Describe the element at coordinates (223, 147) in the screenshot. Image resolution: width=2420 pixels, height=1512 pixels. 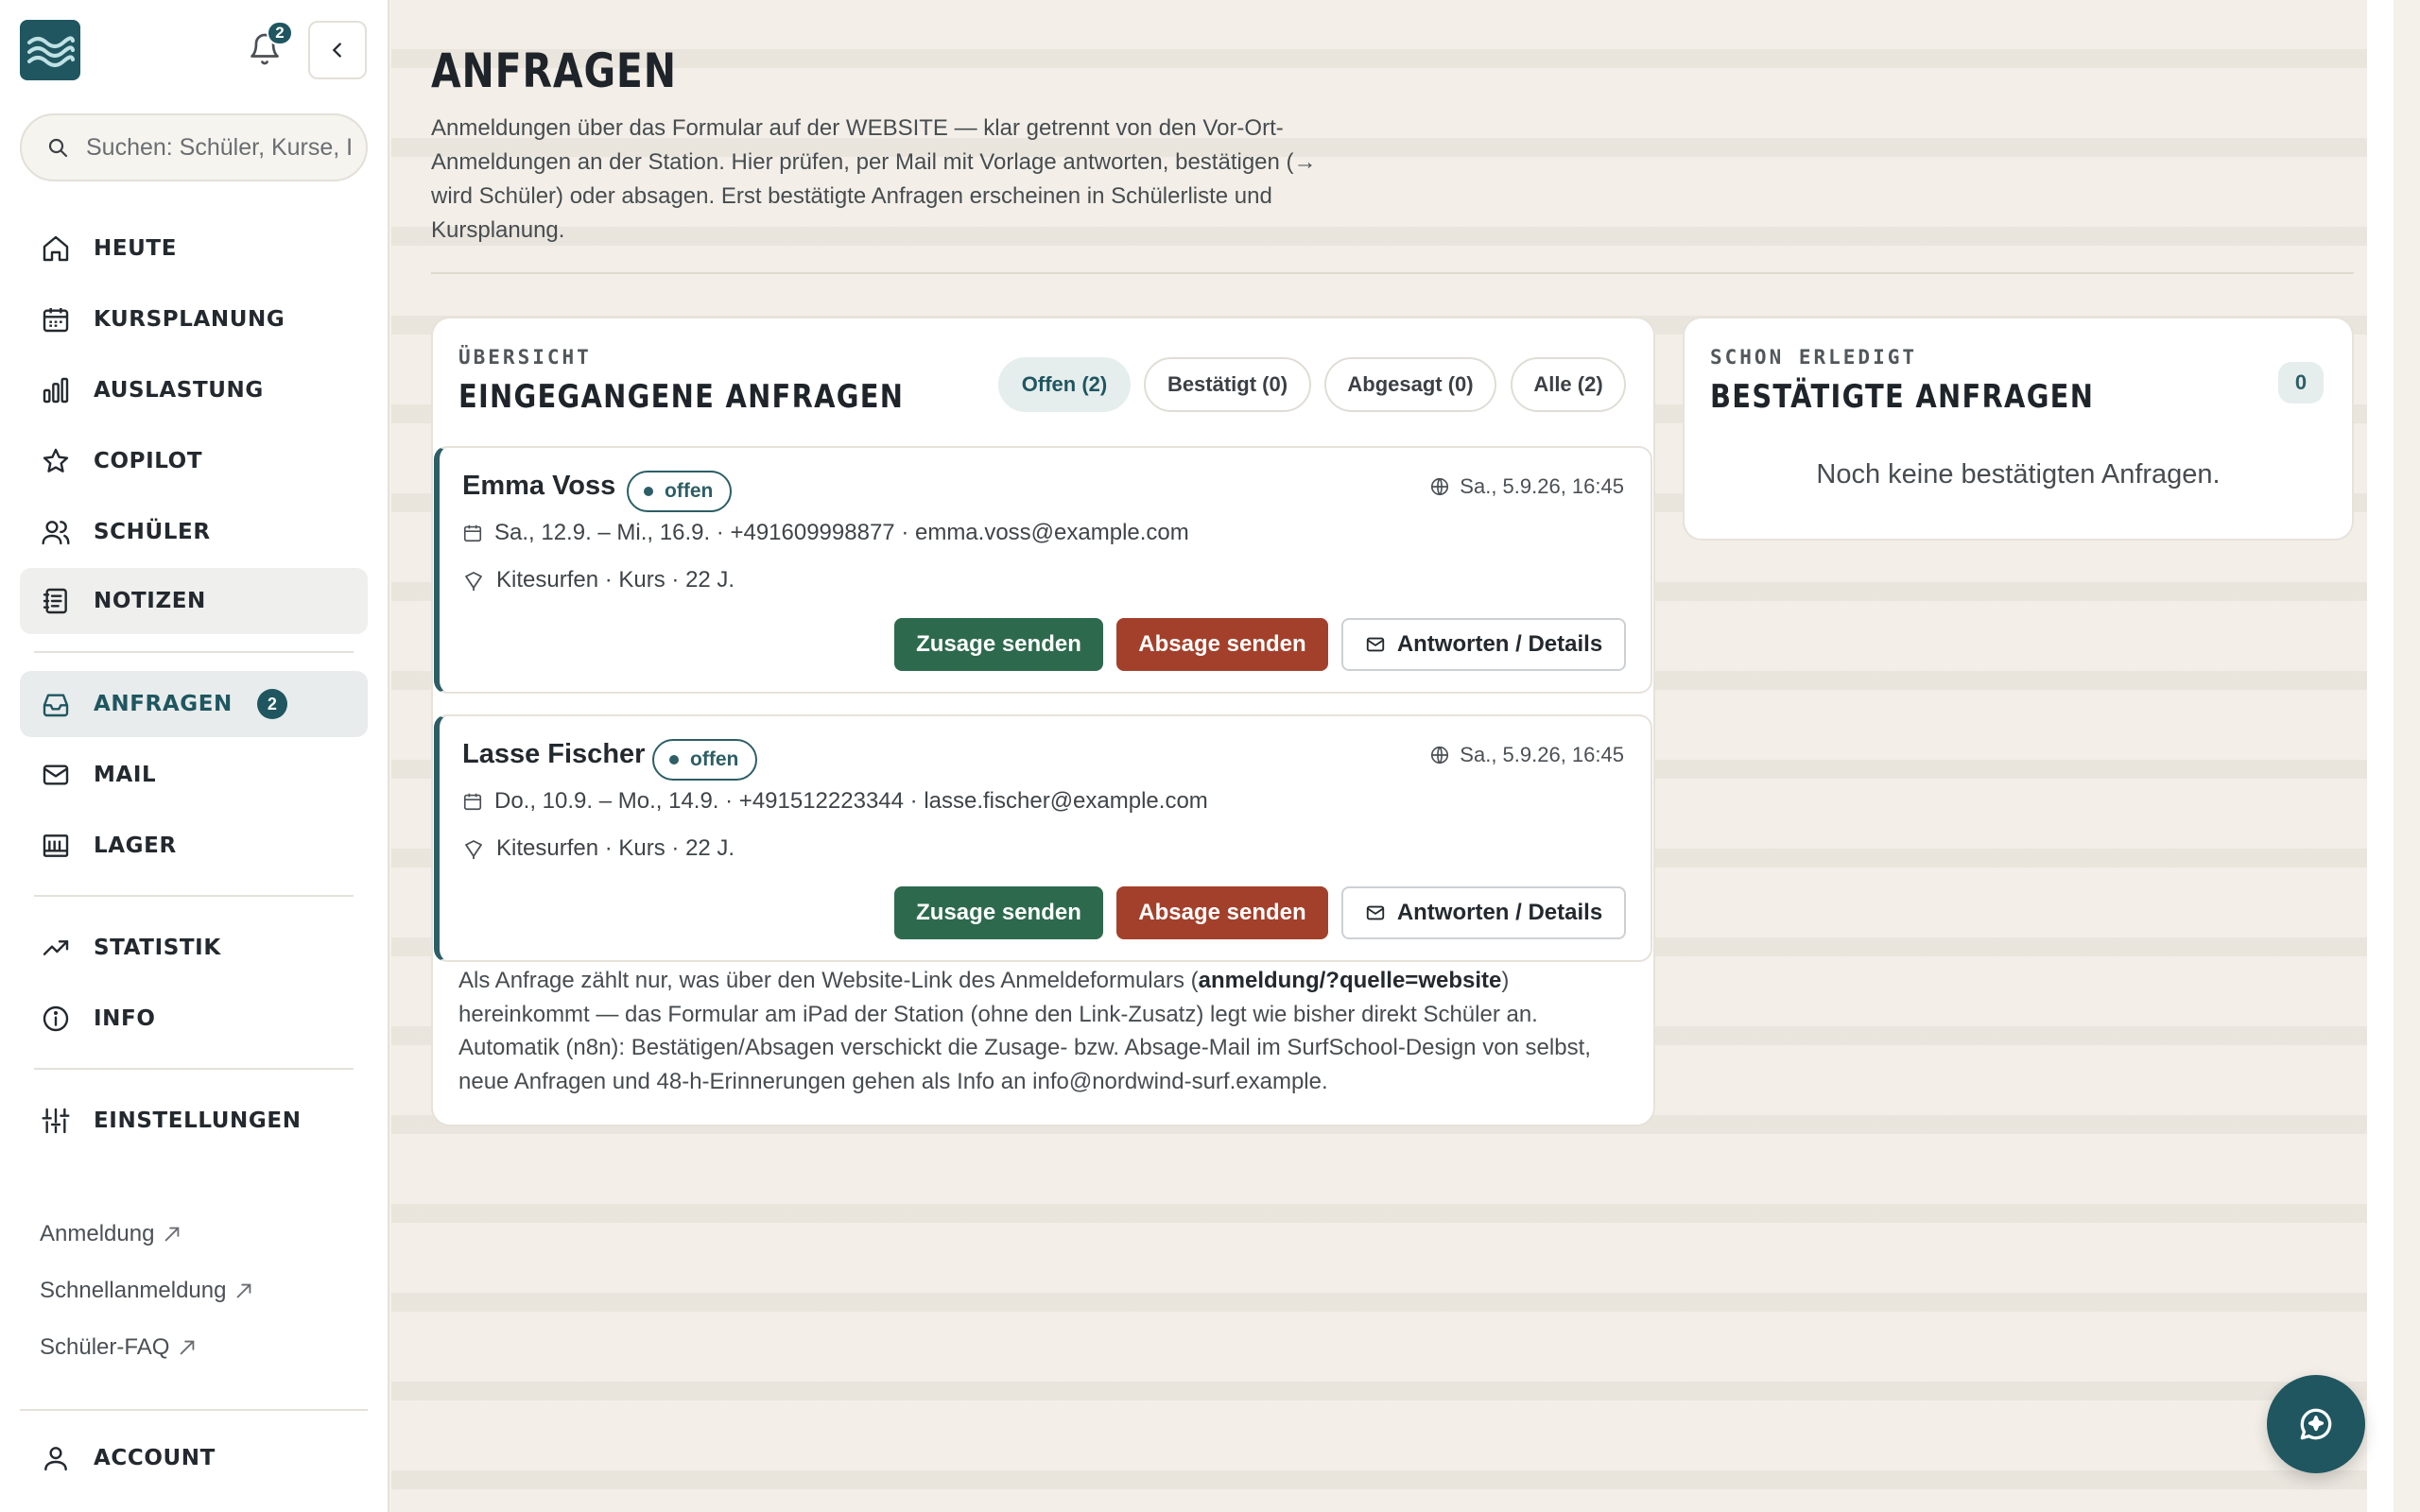
I see `search-input` at that location.